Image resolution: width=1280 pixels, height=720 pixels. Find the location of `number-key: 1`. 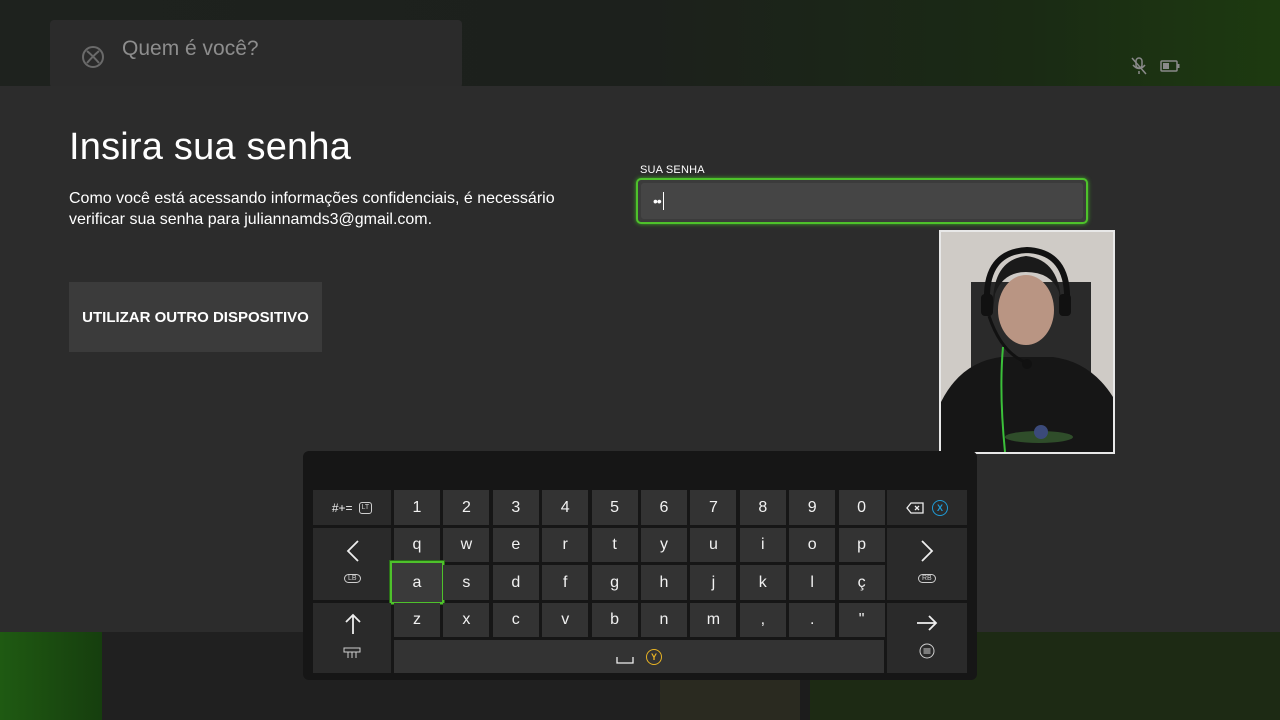

number-key: 1 is located at coordinates (417, 507).